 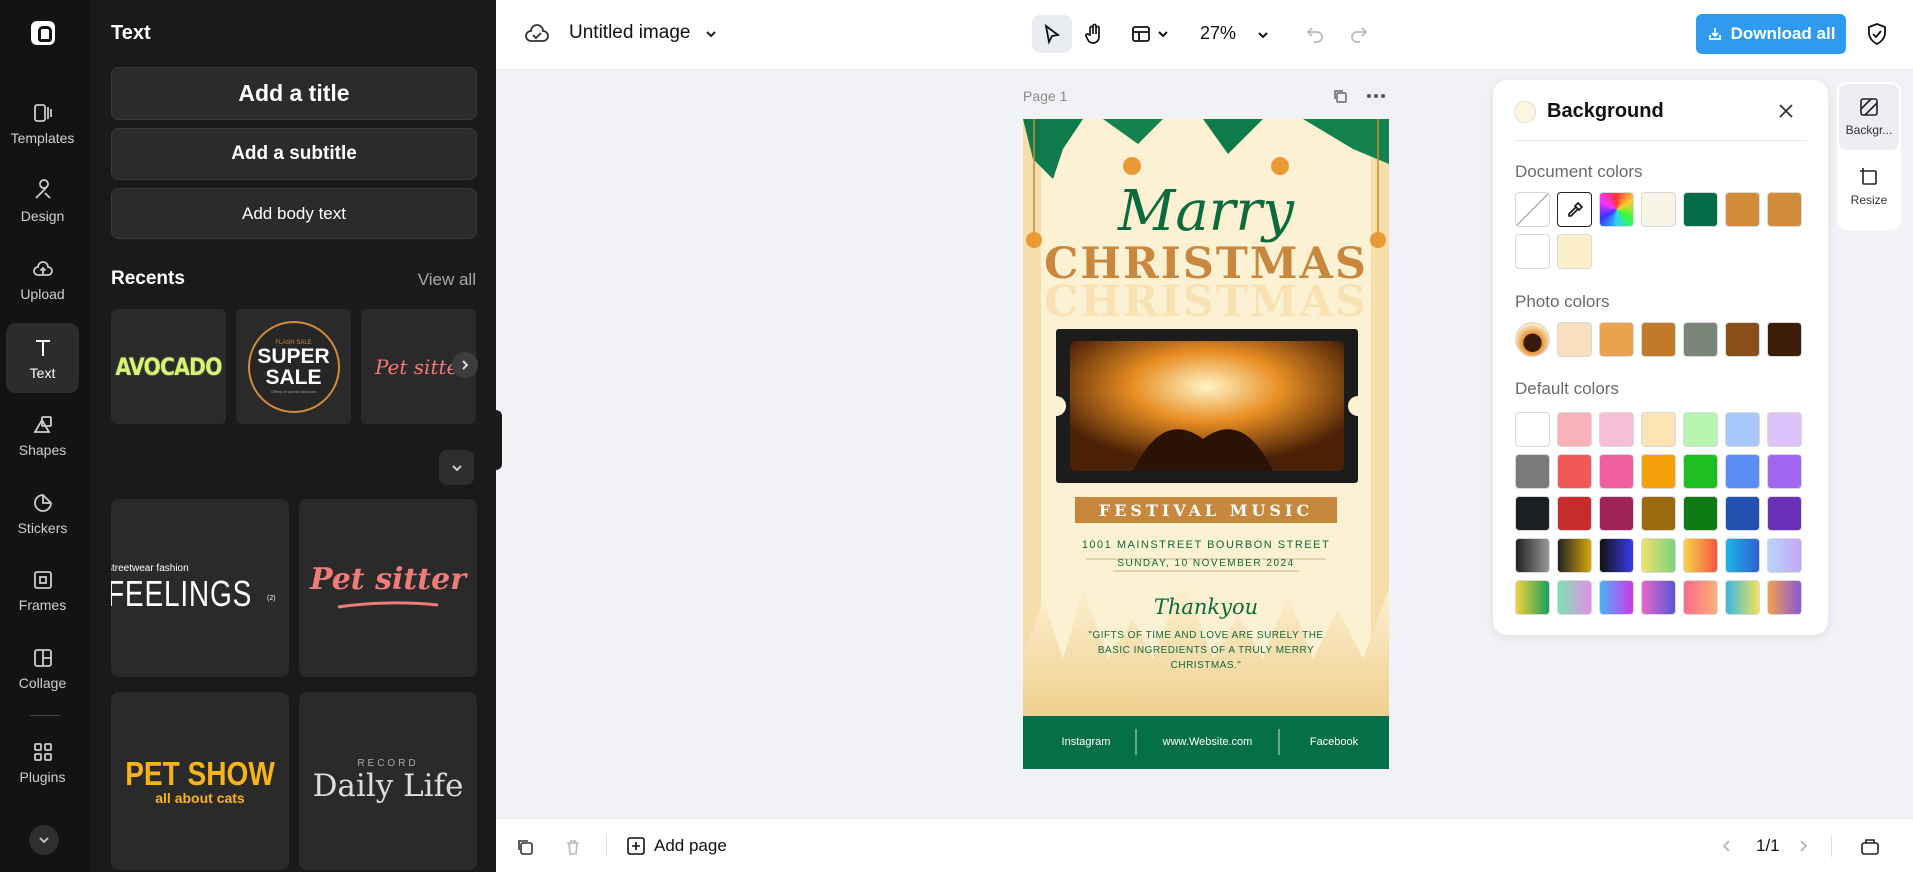 What do you see at coordinates (1340, 96) in the screenshot?
I see `duplicate-page-icon` at bounding box center [1340, 96].